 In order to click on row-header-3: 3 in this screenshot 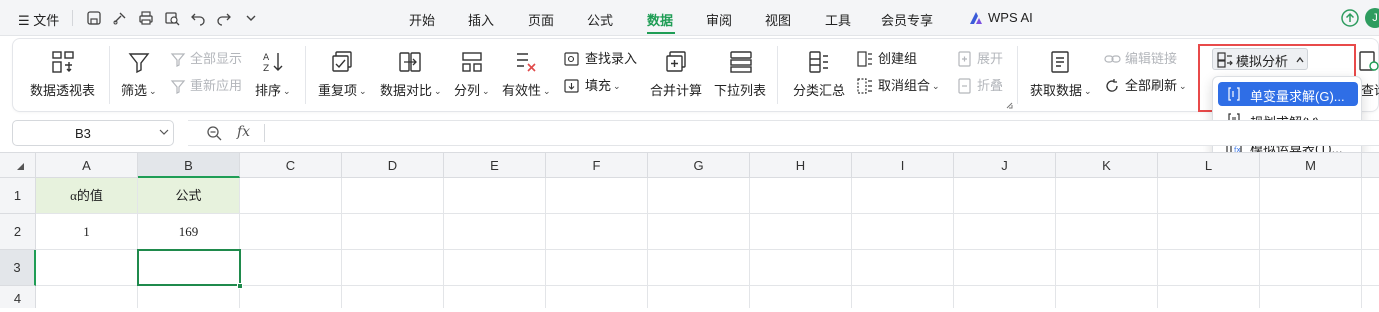, I will do `click(18, 268)`.